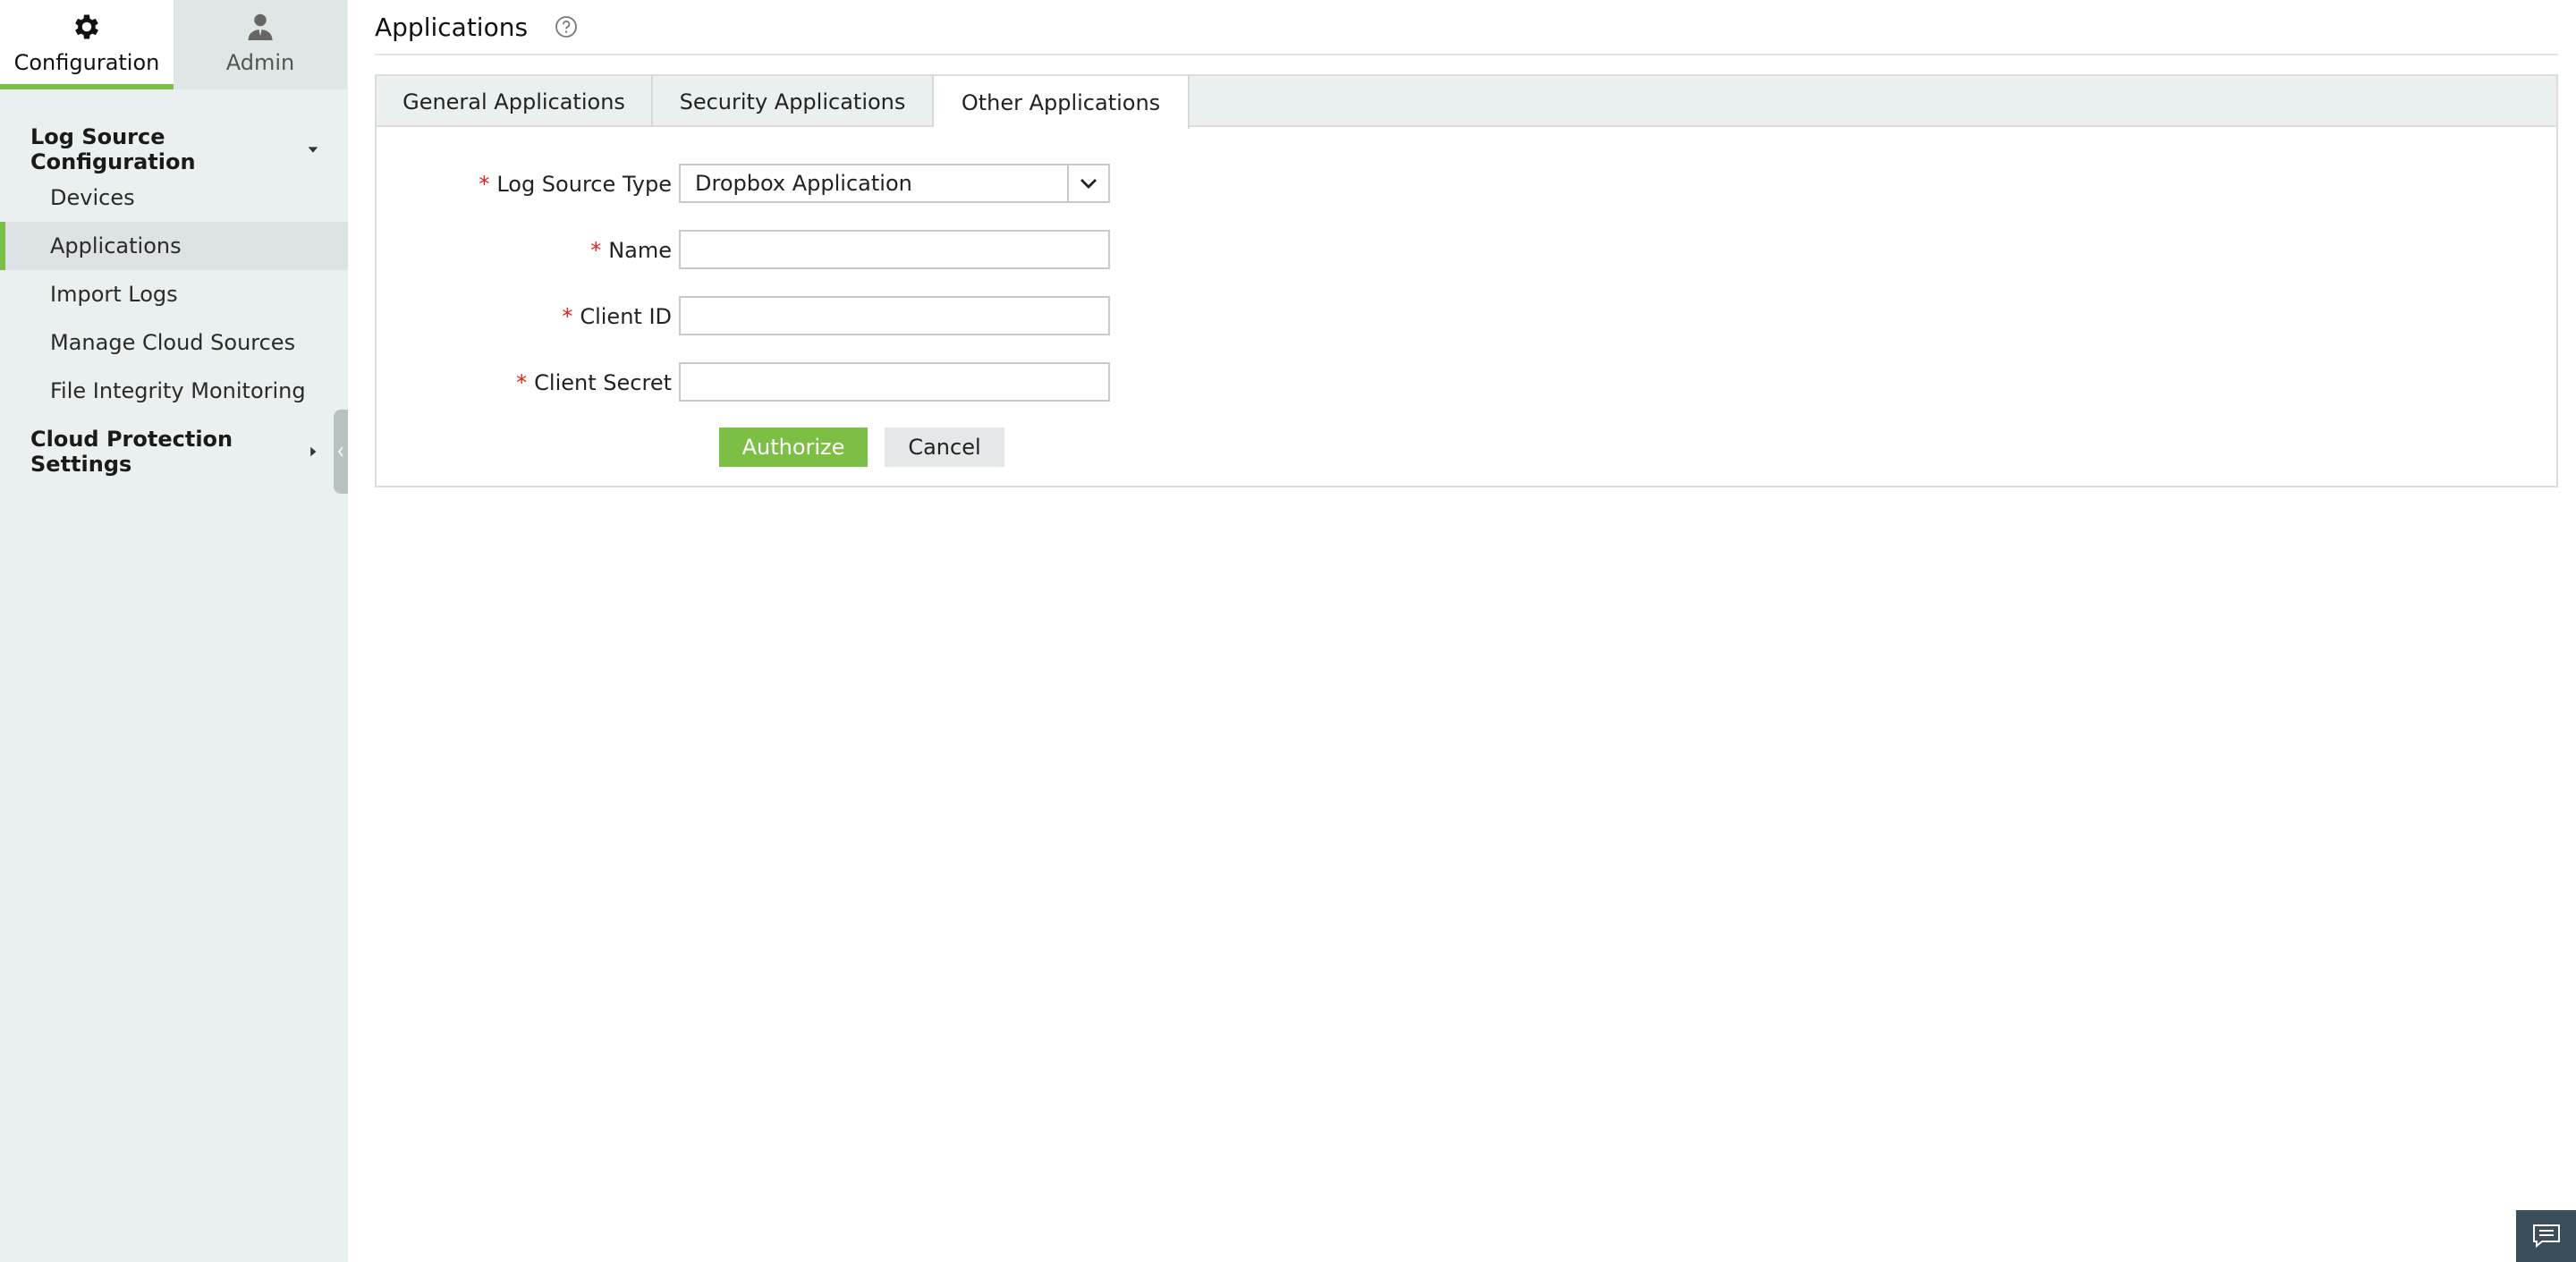 This screenshot has height=1262, width=2576. I want to click on sidebar-group-label: Log Source Configuration, so click(113, 149).